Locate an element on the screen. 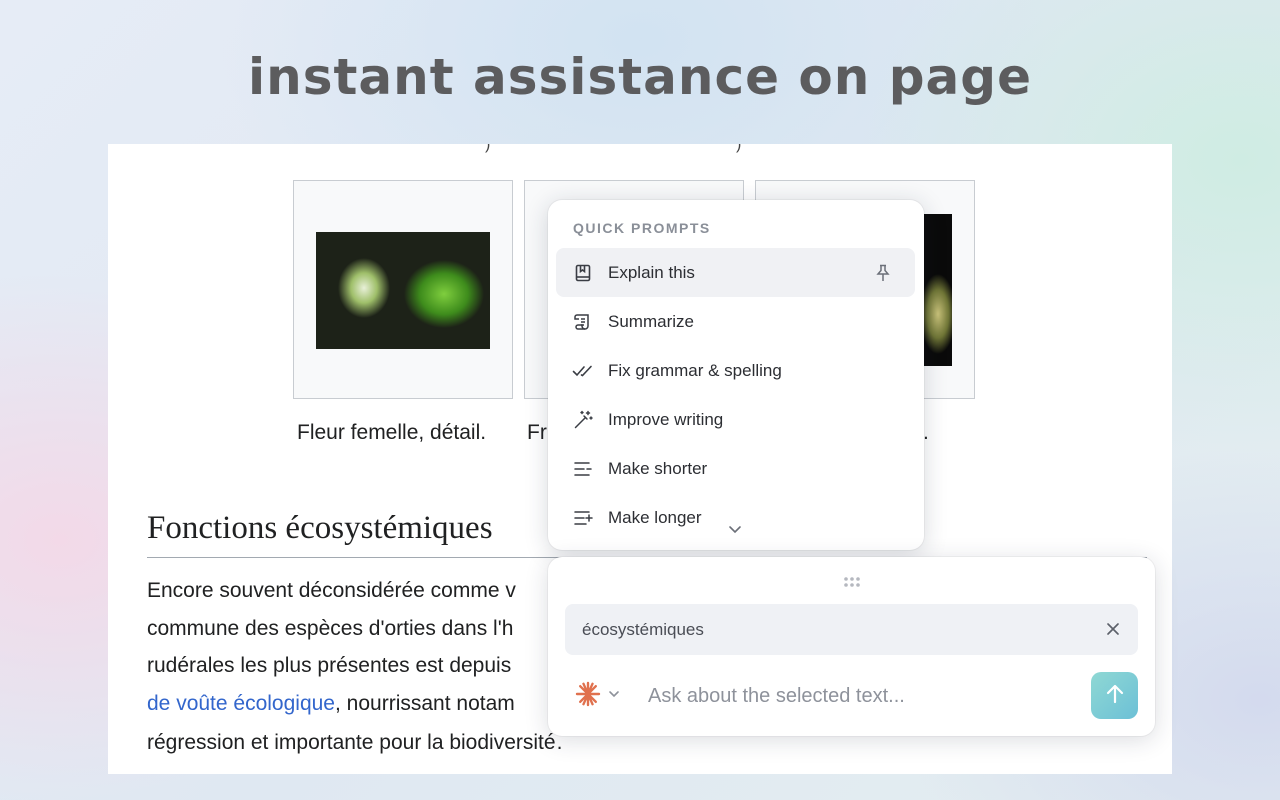 This screenshot has width=1280, height=800. prompt-label: Fix grammar & spelling is located at coordinates (695, 370).